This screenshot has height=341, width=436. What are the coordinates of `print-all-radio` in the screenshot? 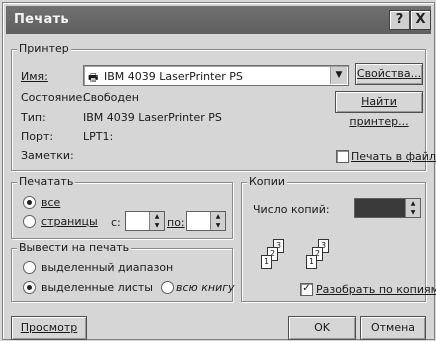 It's located at (29, 202).